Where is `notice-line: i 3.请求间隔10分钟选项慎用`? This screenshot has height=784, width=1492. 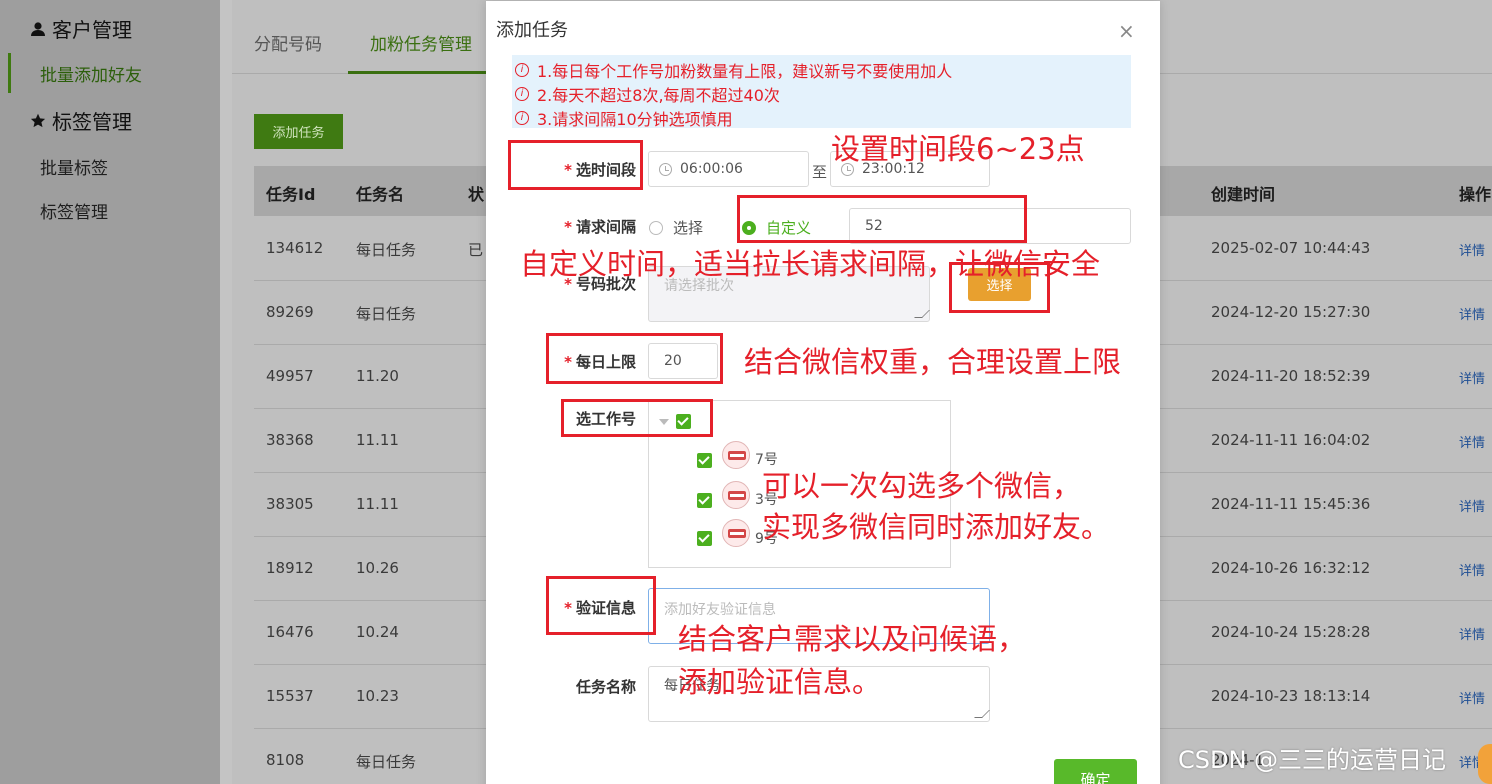 notice-line: i 3.请求间隔10分钟选项慎用 is located at coordinates (624, 118).